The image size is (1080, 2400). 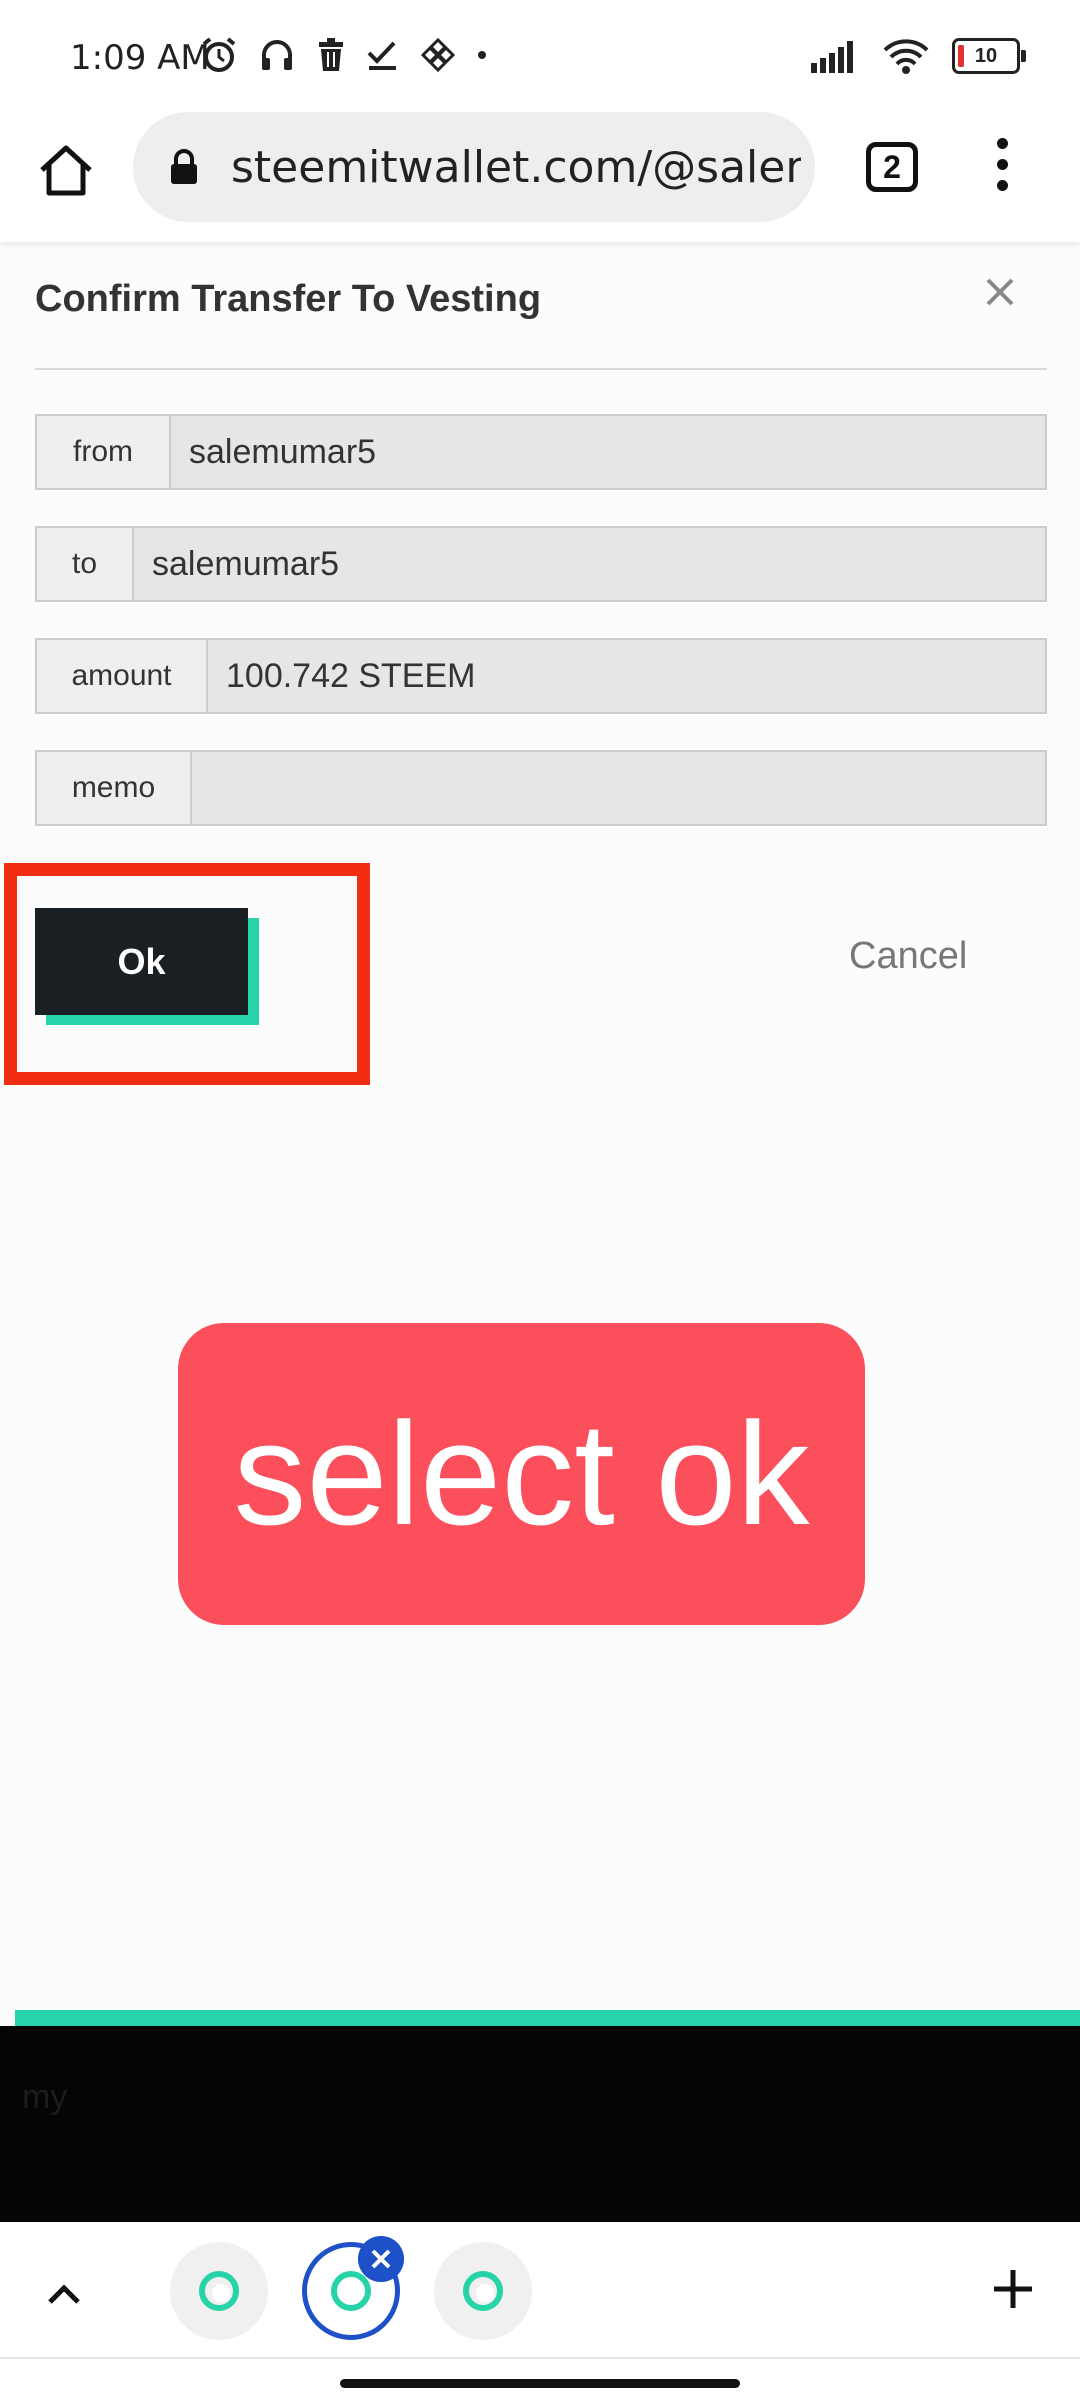 I want to click on close-icon, so click(x=1000, y=292).